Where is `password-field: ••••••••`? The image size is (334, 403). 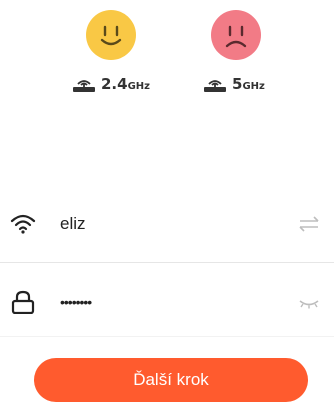
password-field: •••••••• is located at coordinates (172, 302).